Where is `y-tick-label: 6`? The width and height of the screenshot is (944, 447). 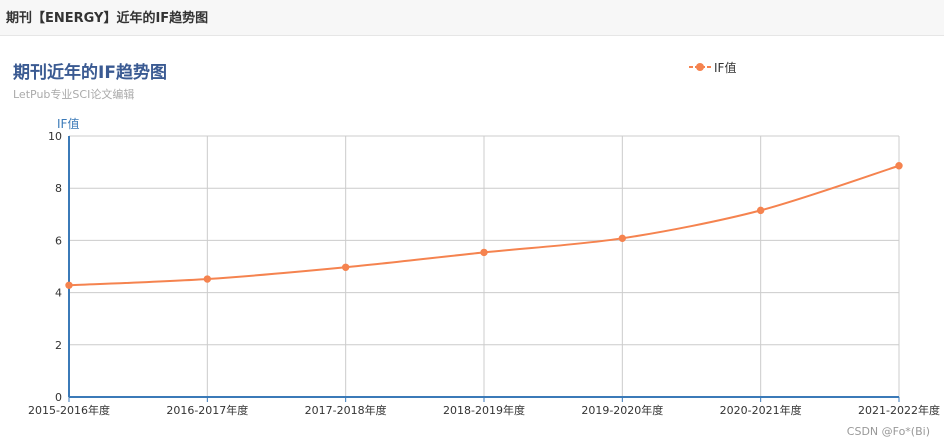 y-tick-label: 6 is located at coordinates (58, 240).